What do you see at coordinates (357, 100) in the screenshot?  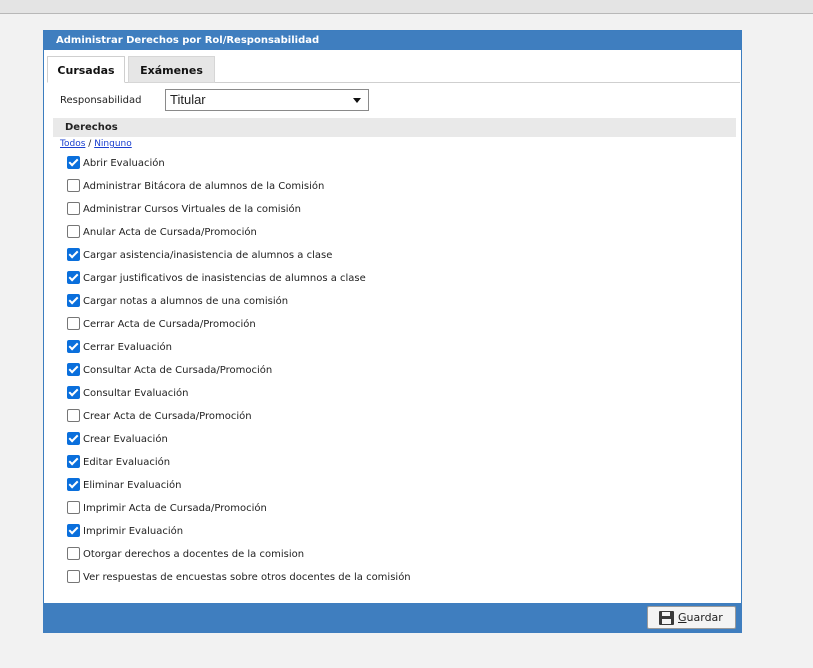 I see `chevron-down-icon` at bounding box center [357, 100].